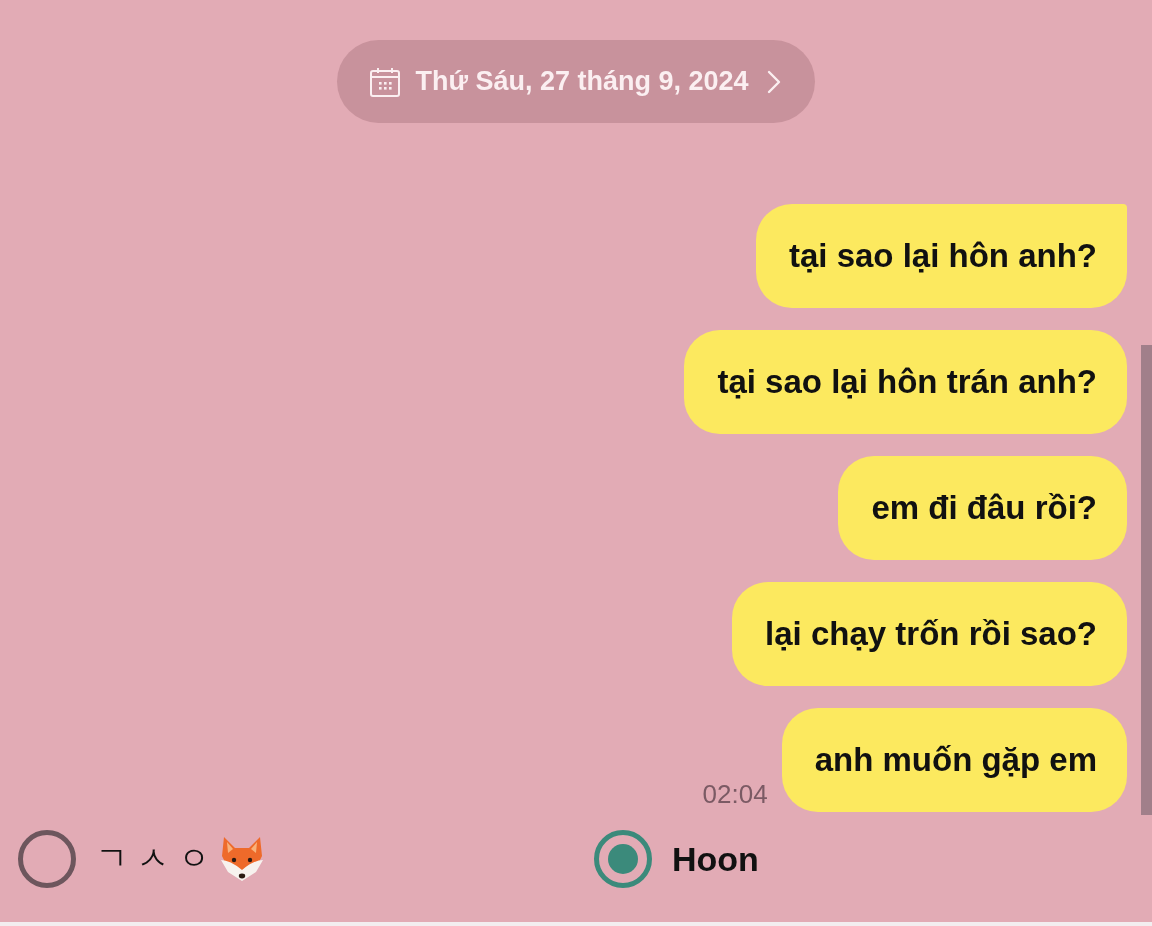  Describe the element at coordinates (153, 858) in the screenshot. I see `participant-name: ㄱ ㅅ ㅇ` at that location.